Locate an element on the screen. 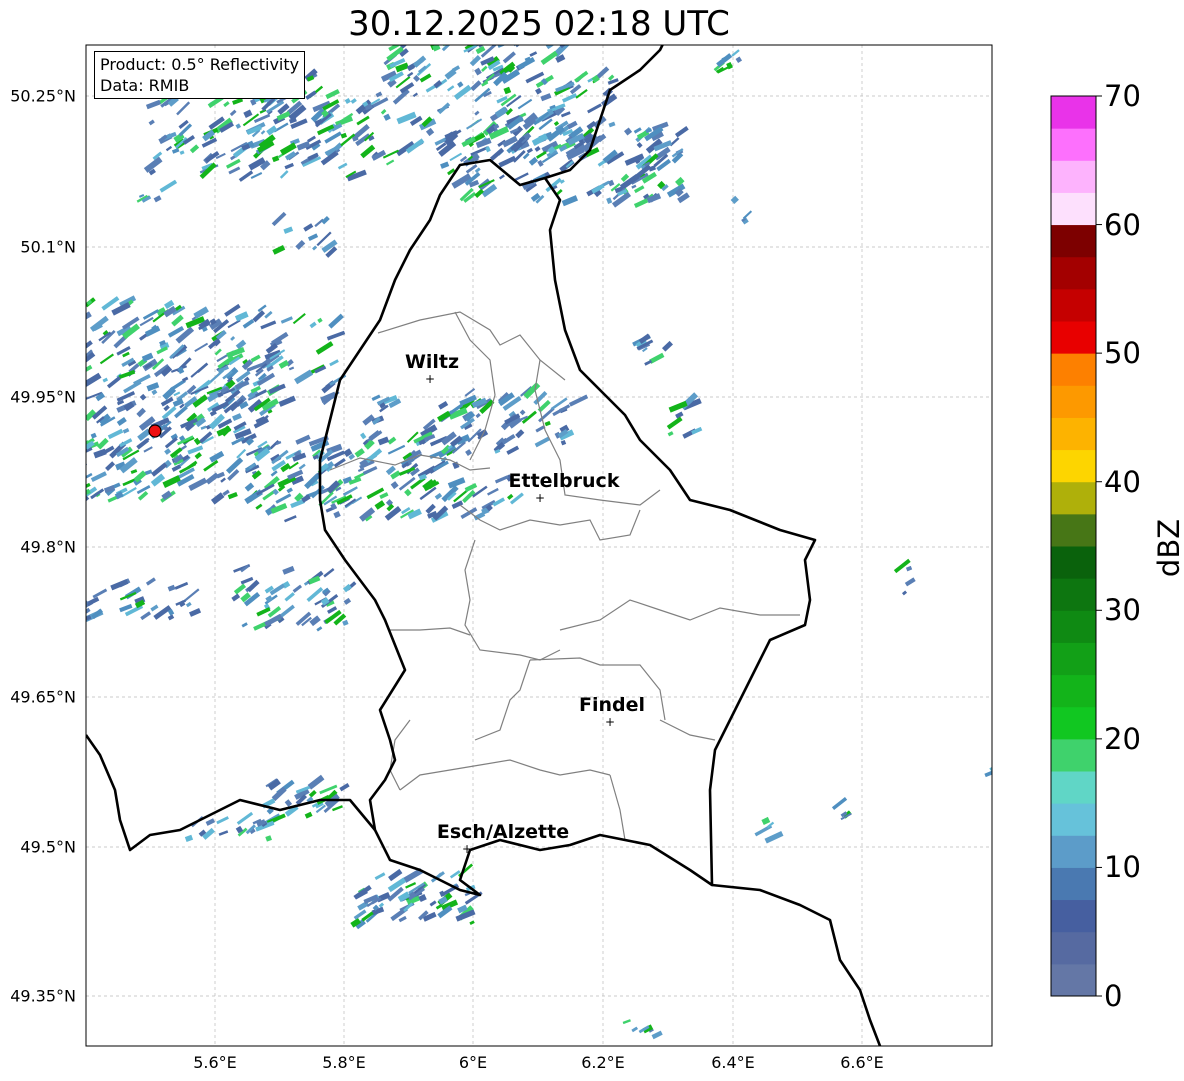  lon-tick-label: 6.6°E is located at coordinates (862, 1062).